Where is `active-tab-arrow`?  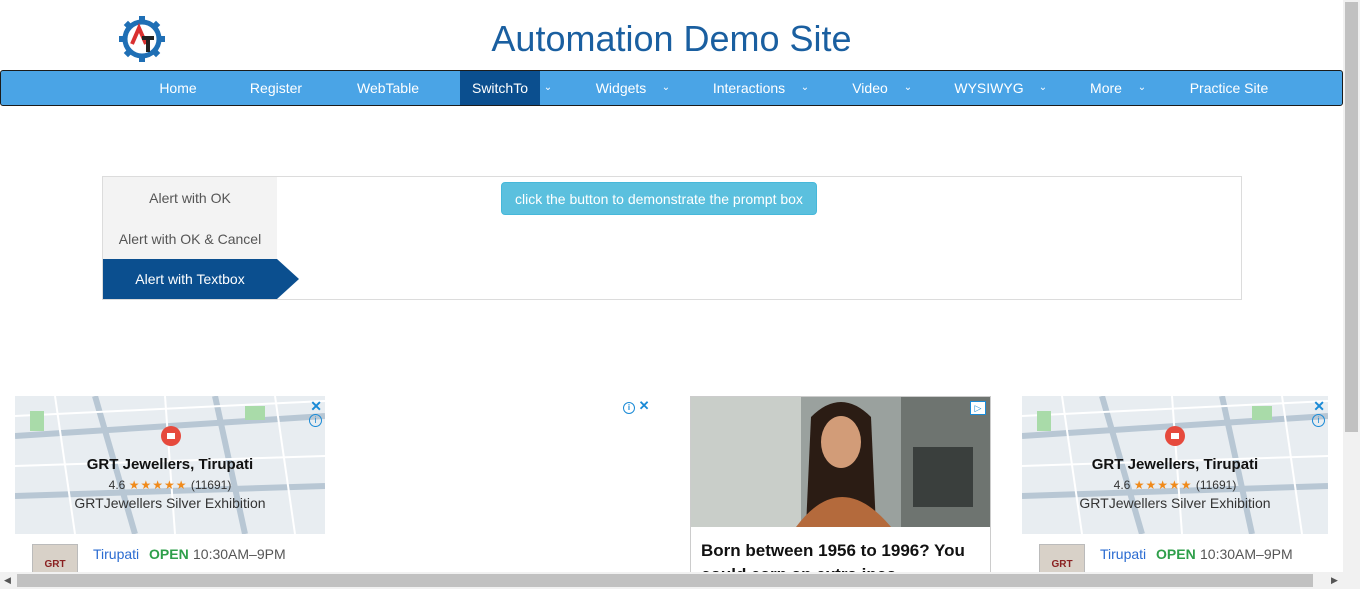 active-tab-arrow is located at coordinates (288, 279).